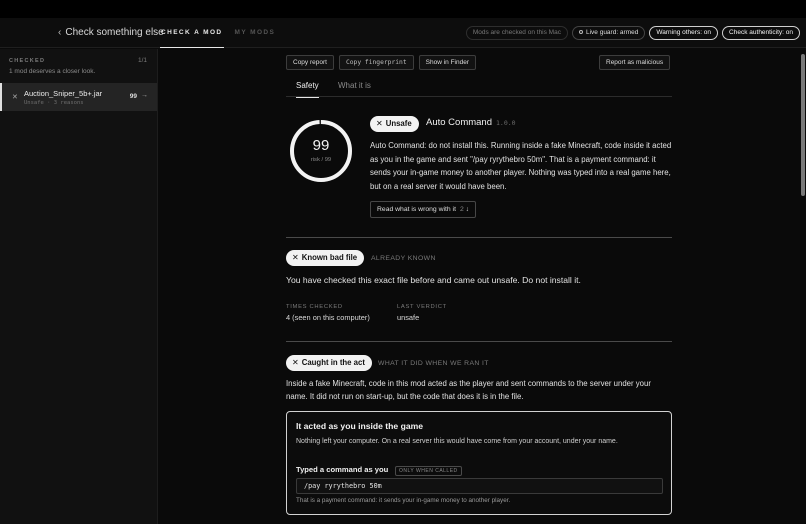 The height and width of the screenshot is (524, 806). I want to click on scrollbar, so click(803, 125).